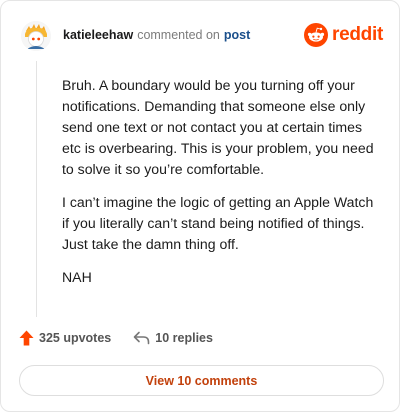 Image resolution: width=400 pixels, height=412 pixels. I want to click on comment-meta: katieleehaw commented on post, so click(156, 35).